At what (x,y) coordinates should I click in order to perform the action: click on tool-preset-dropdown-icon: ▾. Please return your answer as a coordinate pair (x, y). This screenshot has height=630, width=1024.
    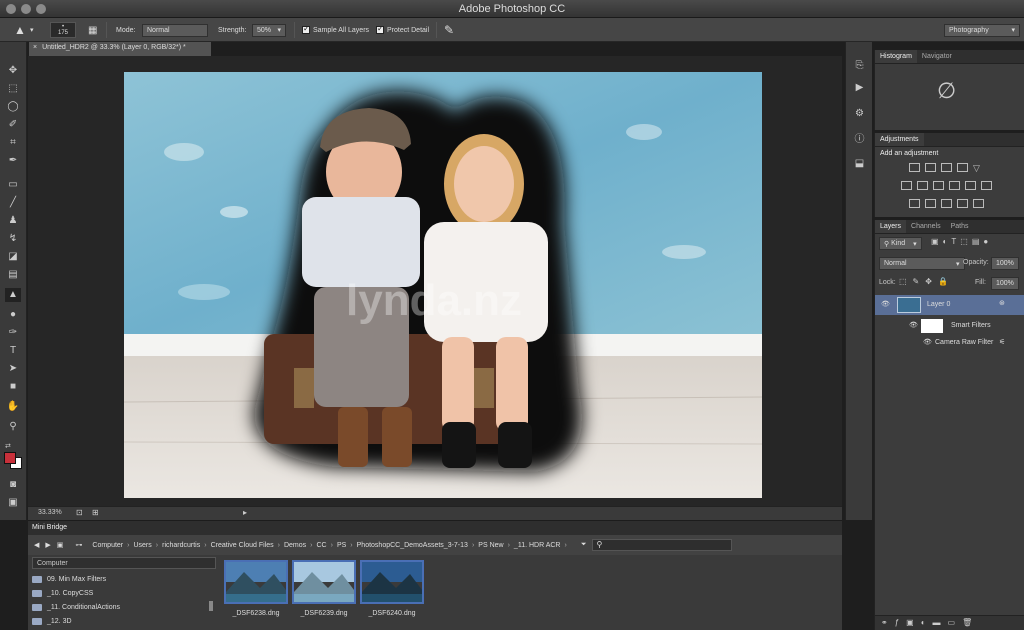
    Looking at the image, I should click on (32, 30).